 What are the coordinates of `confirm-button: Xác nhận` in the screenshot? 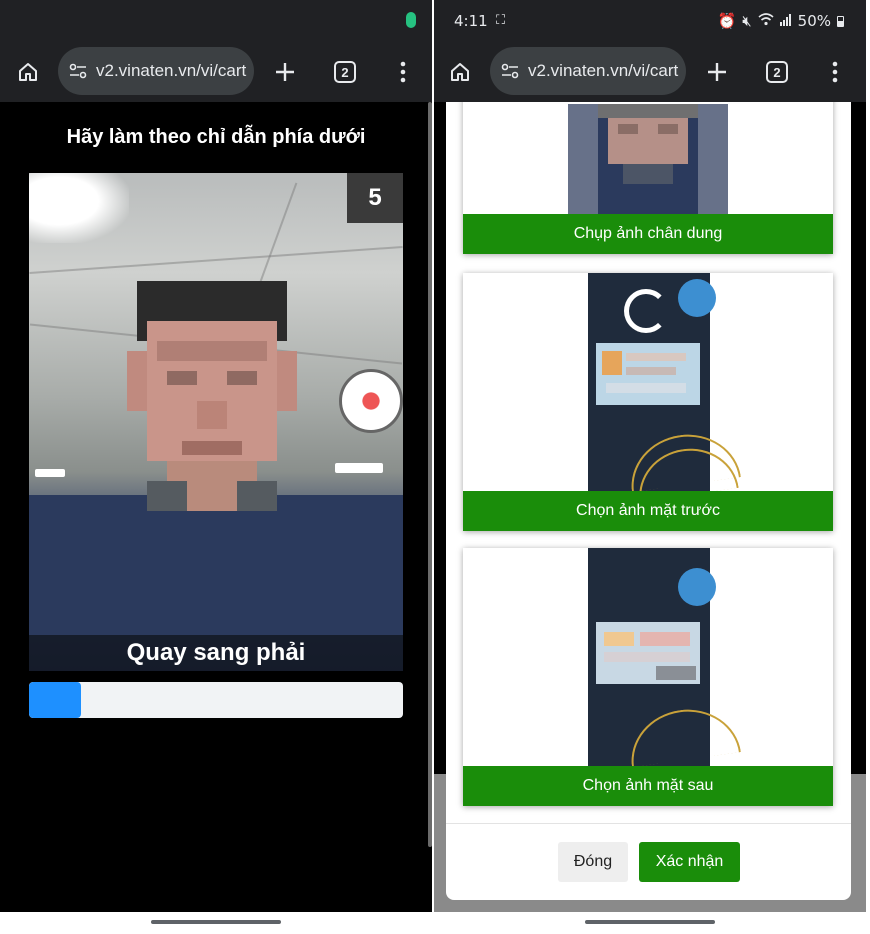 It's located at (689, 862).